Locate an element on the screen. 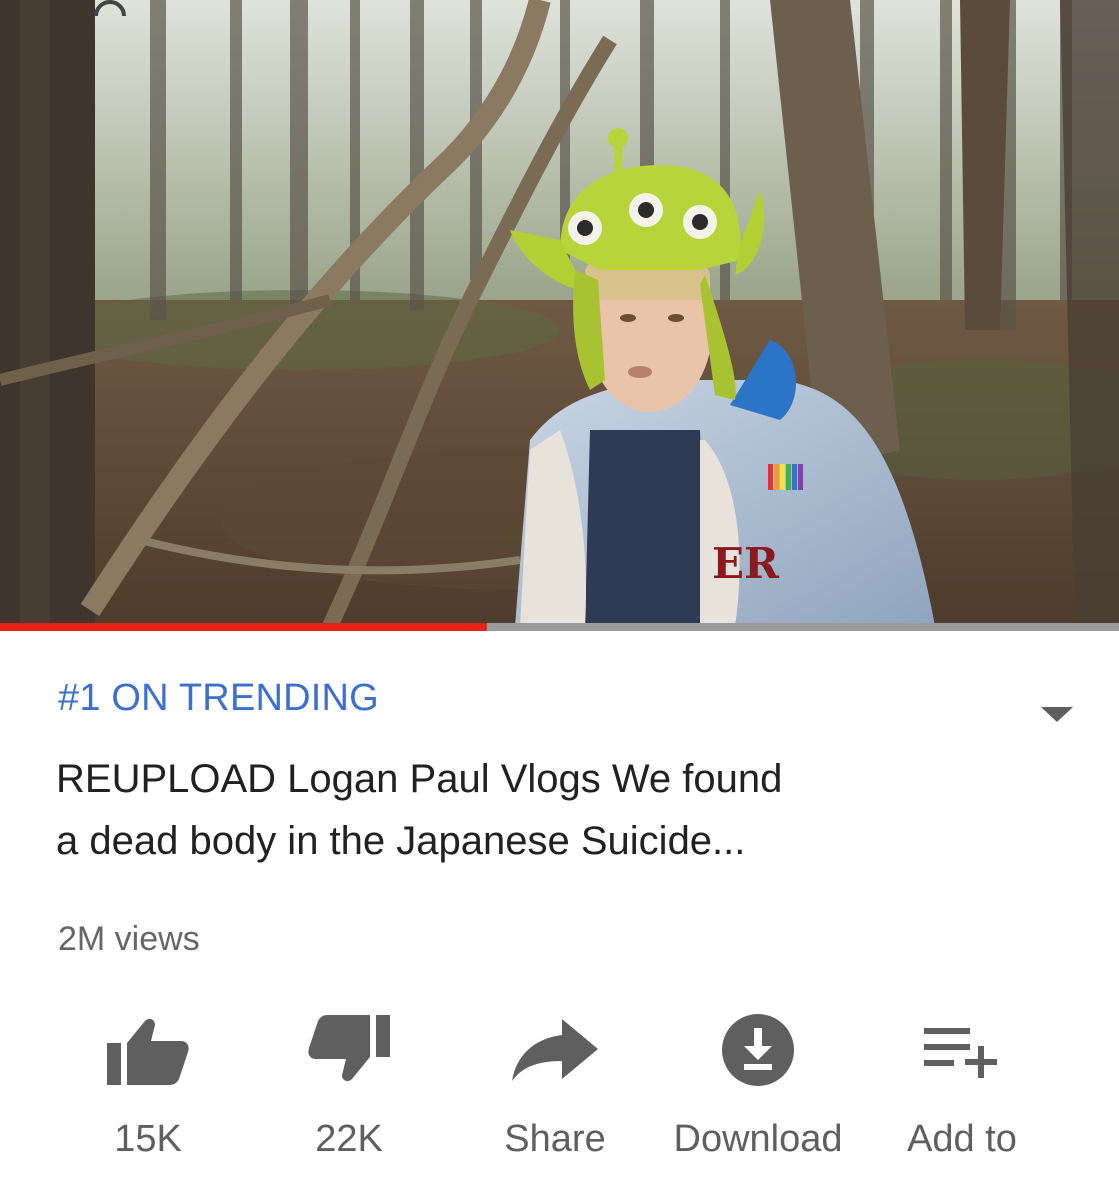 This screenshot has height=1200, width=1119. video-progress-bar is located at coordinates (559, 627).